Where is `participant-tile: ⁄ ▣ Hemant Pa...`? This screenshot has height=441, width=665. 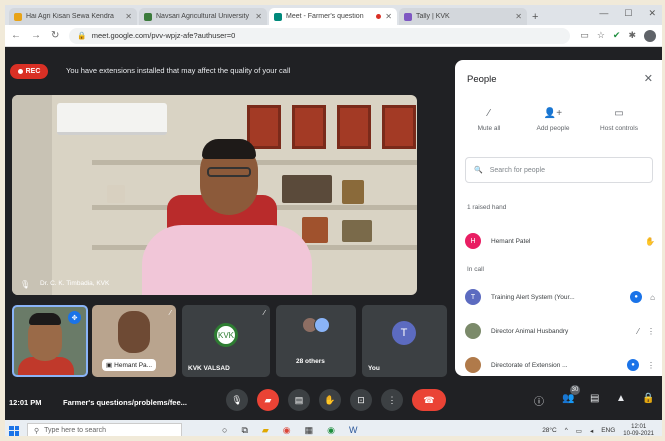 participant-tile: ⁄ ▣ Hemant Pa... is located at coordinates (134, 341).